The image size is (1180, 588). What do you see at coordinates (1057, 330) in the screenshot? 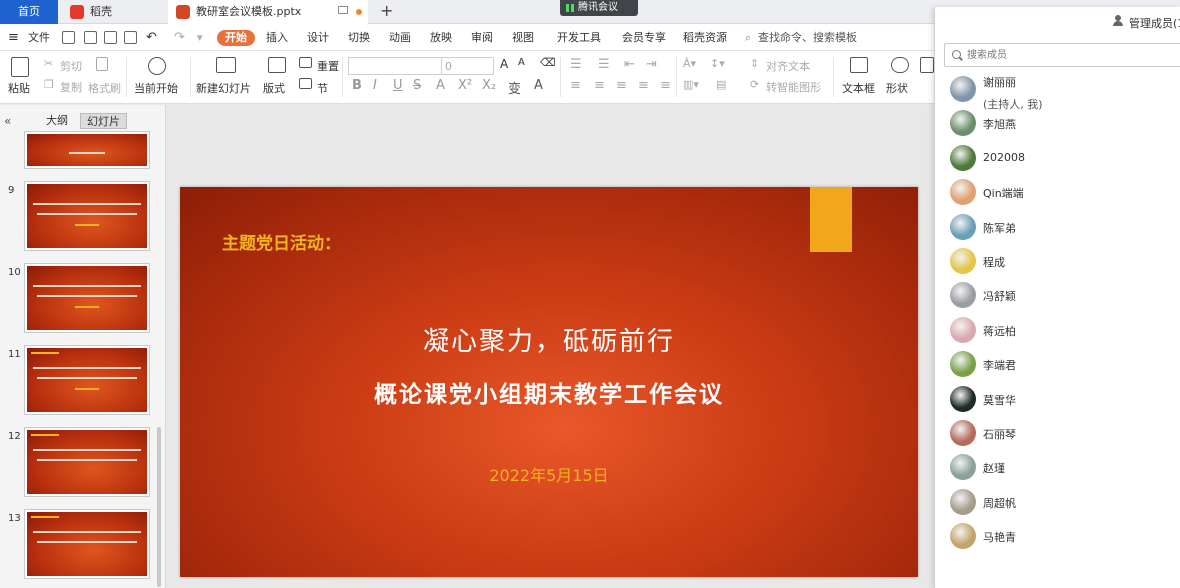
I see `member-row: 蒋远柏` at bounding box center [1057, 330].